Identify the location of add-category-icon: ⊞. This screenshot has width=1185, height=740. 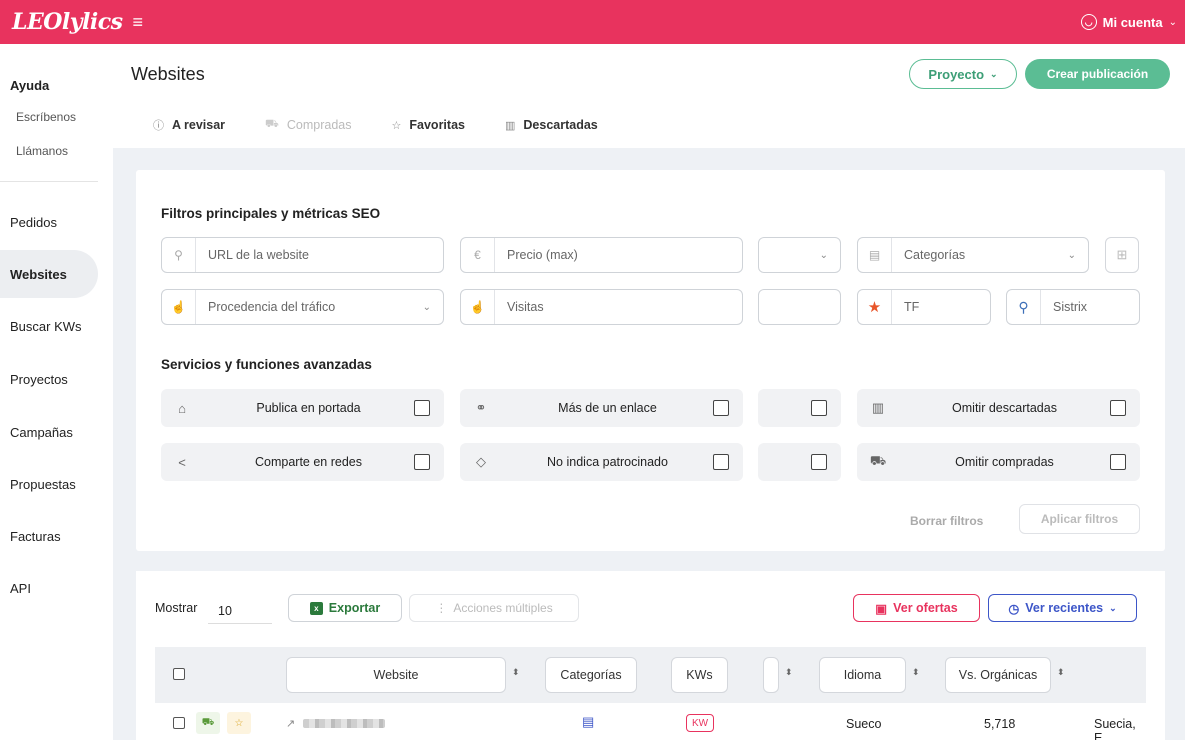
(1122, 255).